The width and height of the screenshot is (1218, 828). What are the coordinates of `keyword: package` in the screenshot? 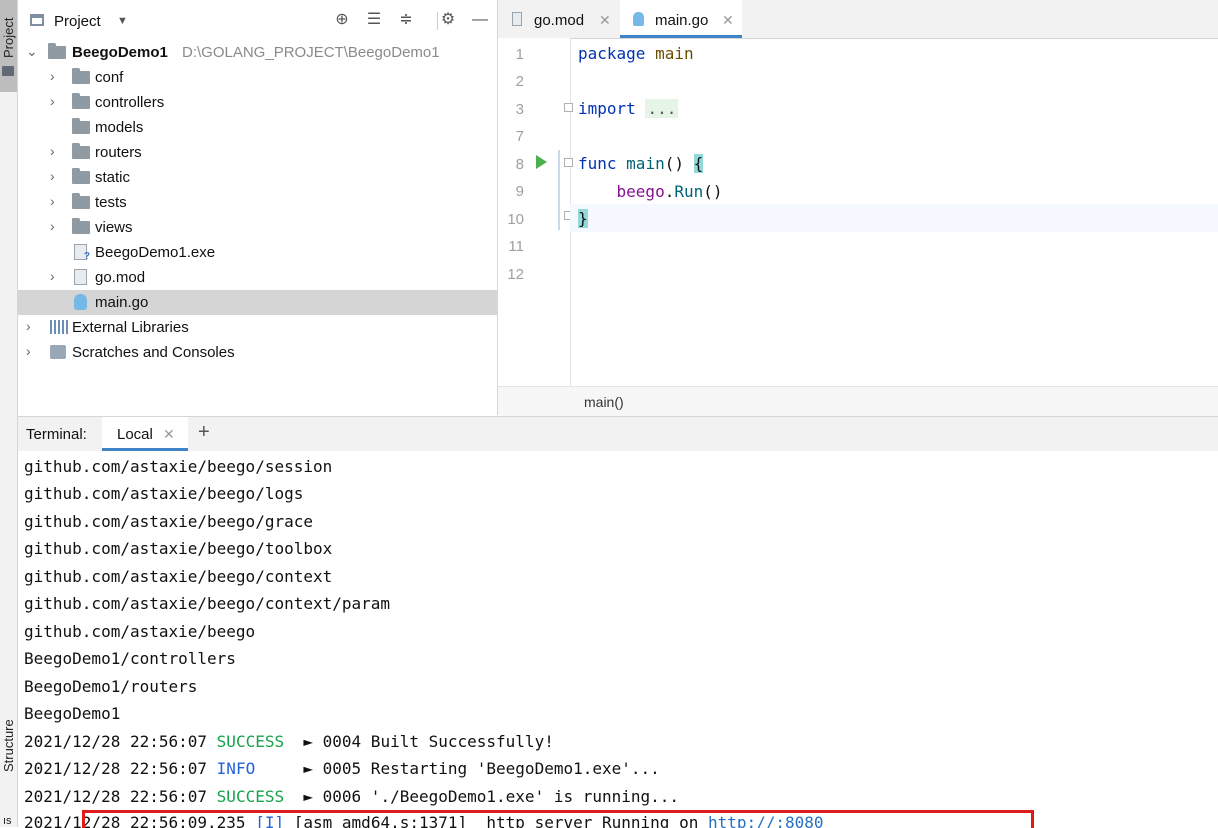 It's located at (612, 53).